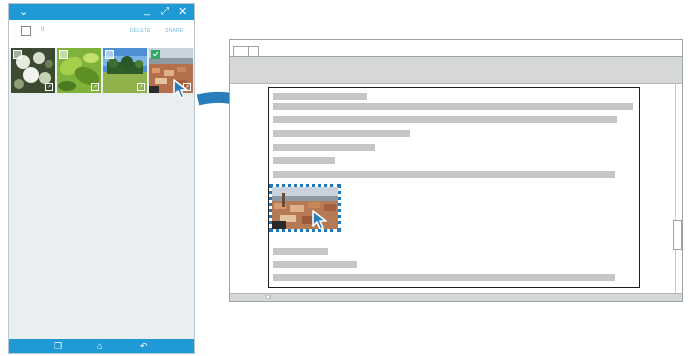 This screenshot has height=356, width=689. I want to click on selection-header: 0 DELETE SHARE, so click(101, 34).